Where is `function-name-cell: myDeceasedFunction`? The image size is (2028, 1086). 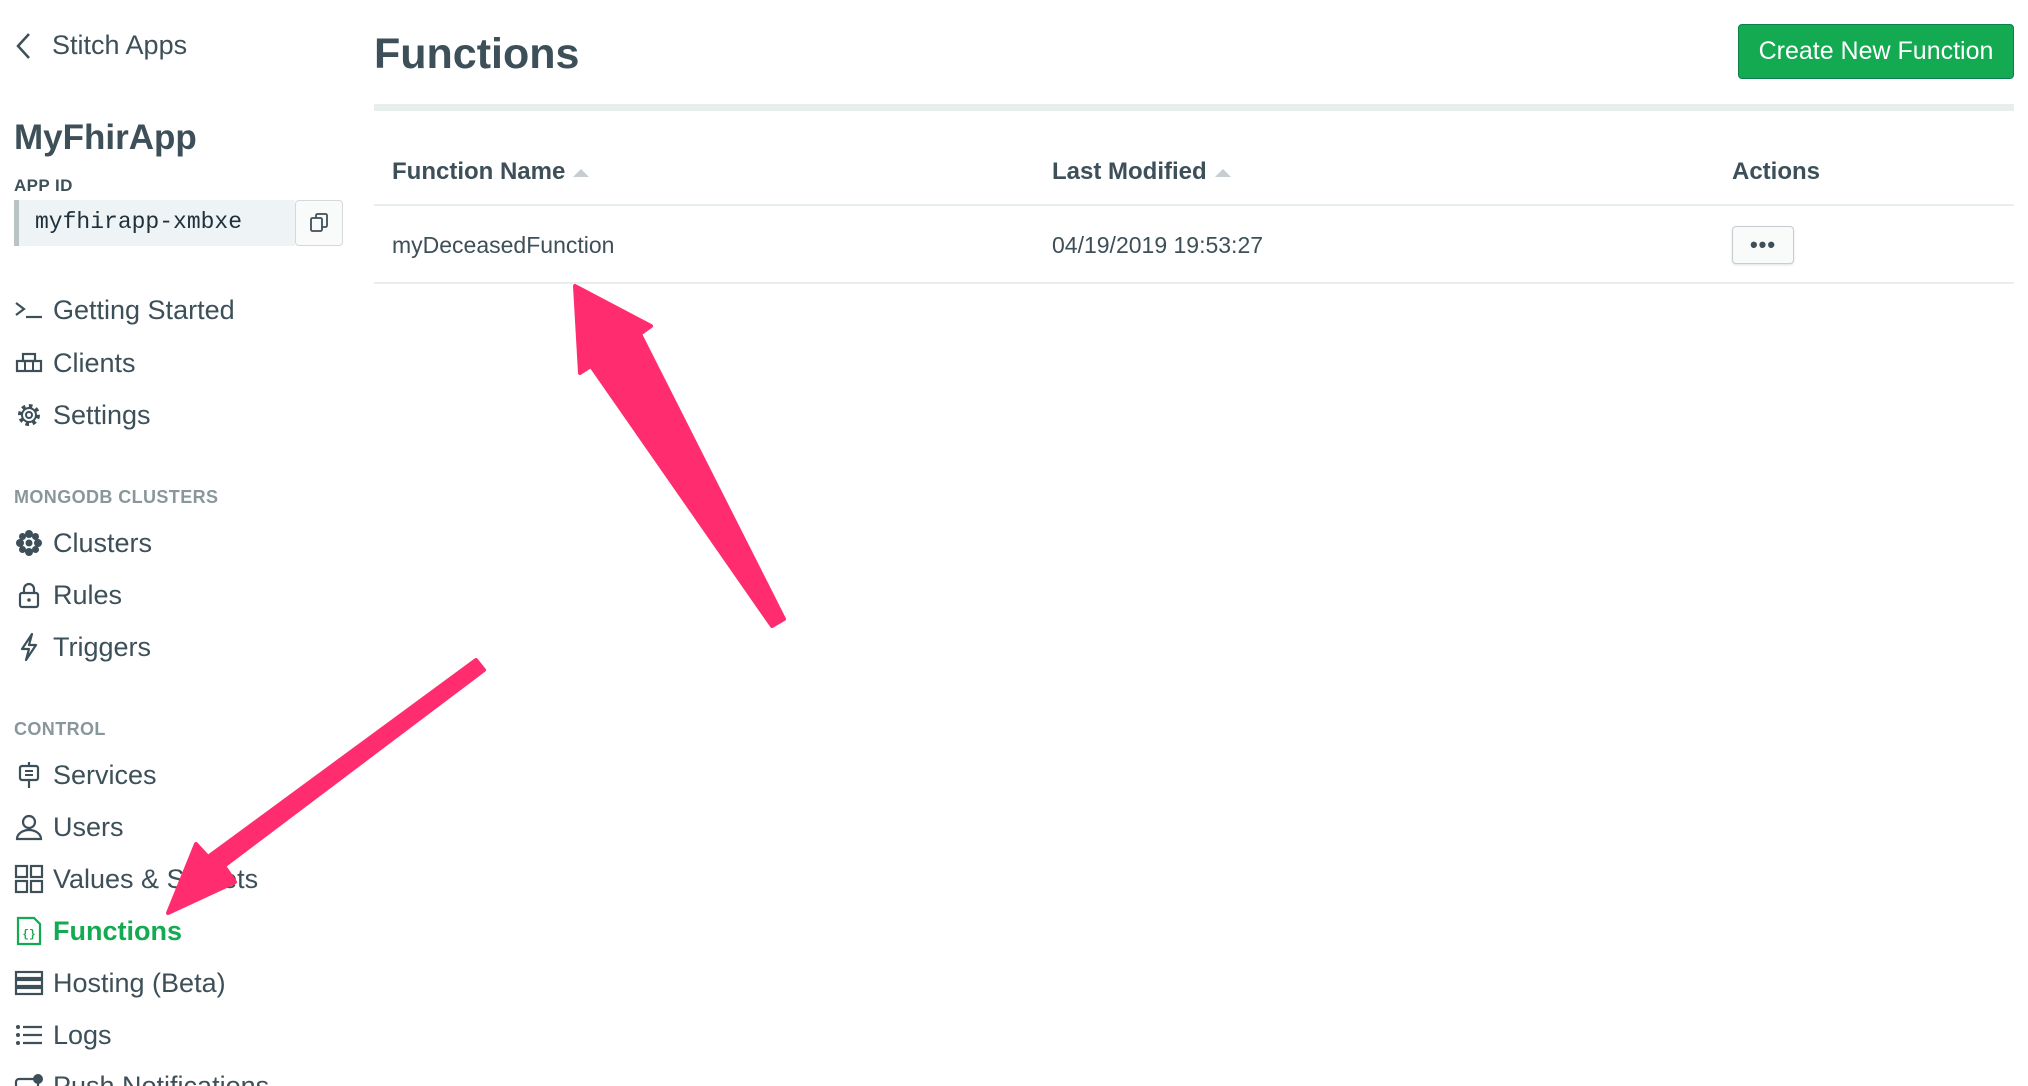 function-name-cell: myDeceasedFunction is located at coordinates (503, 245).